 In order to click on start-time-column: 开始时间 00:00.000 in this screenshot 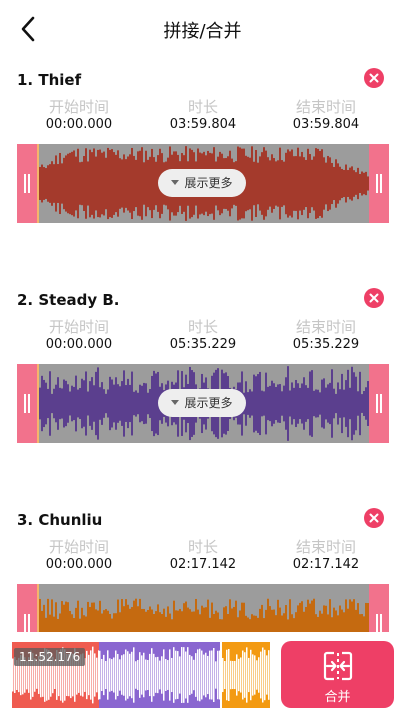, I will do `click(79, 114)`.